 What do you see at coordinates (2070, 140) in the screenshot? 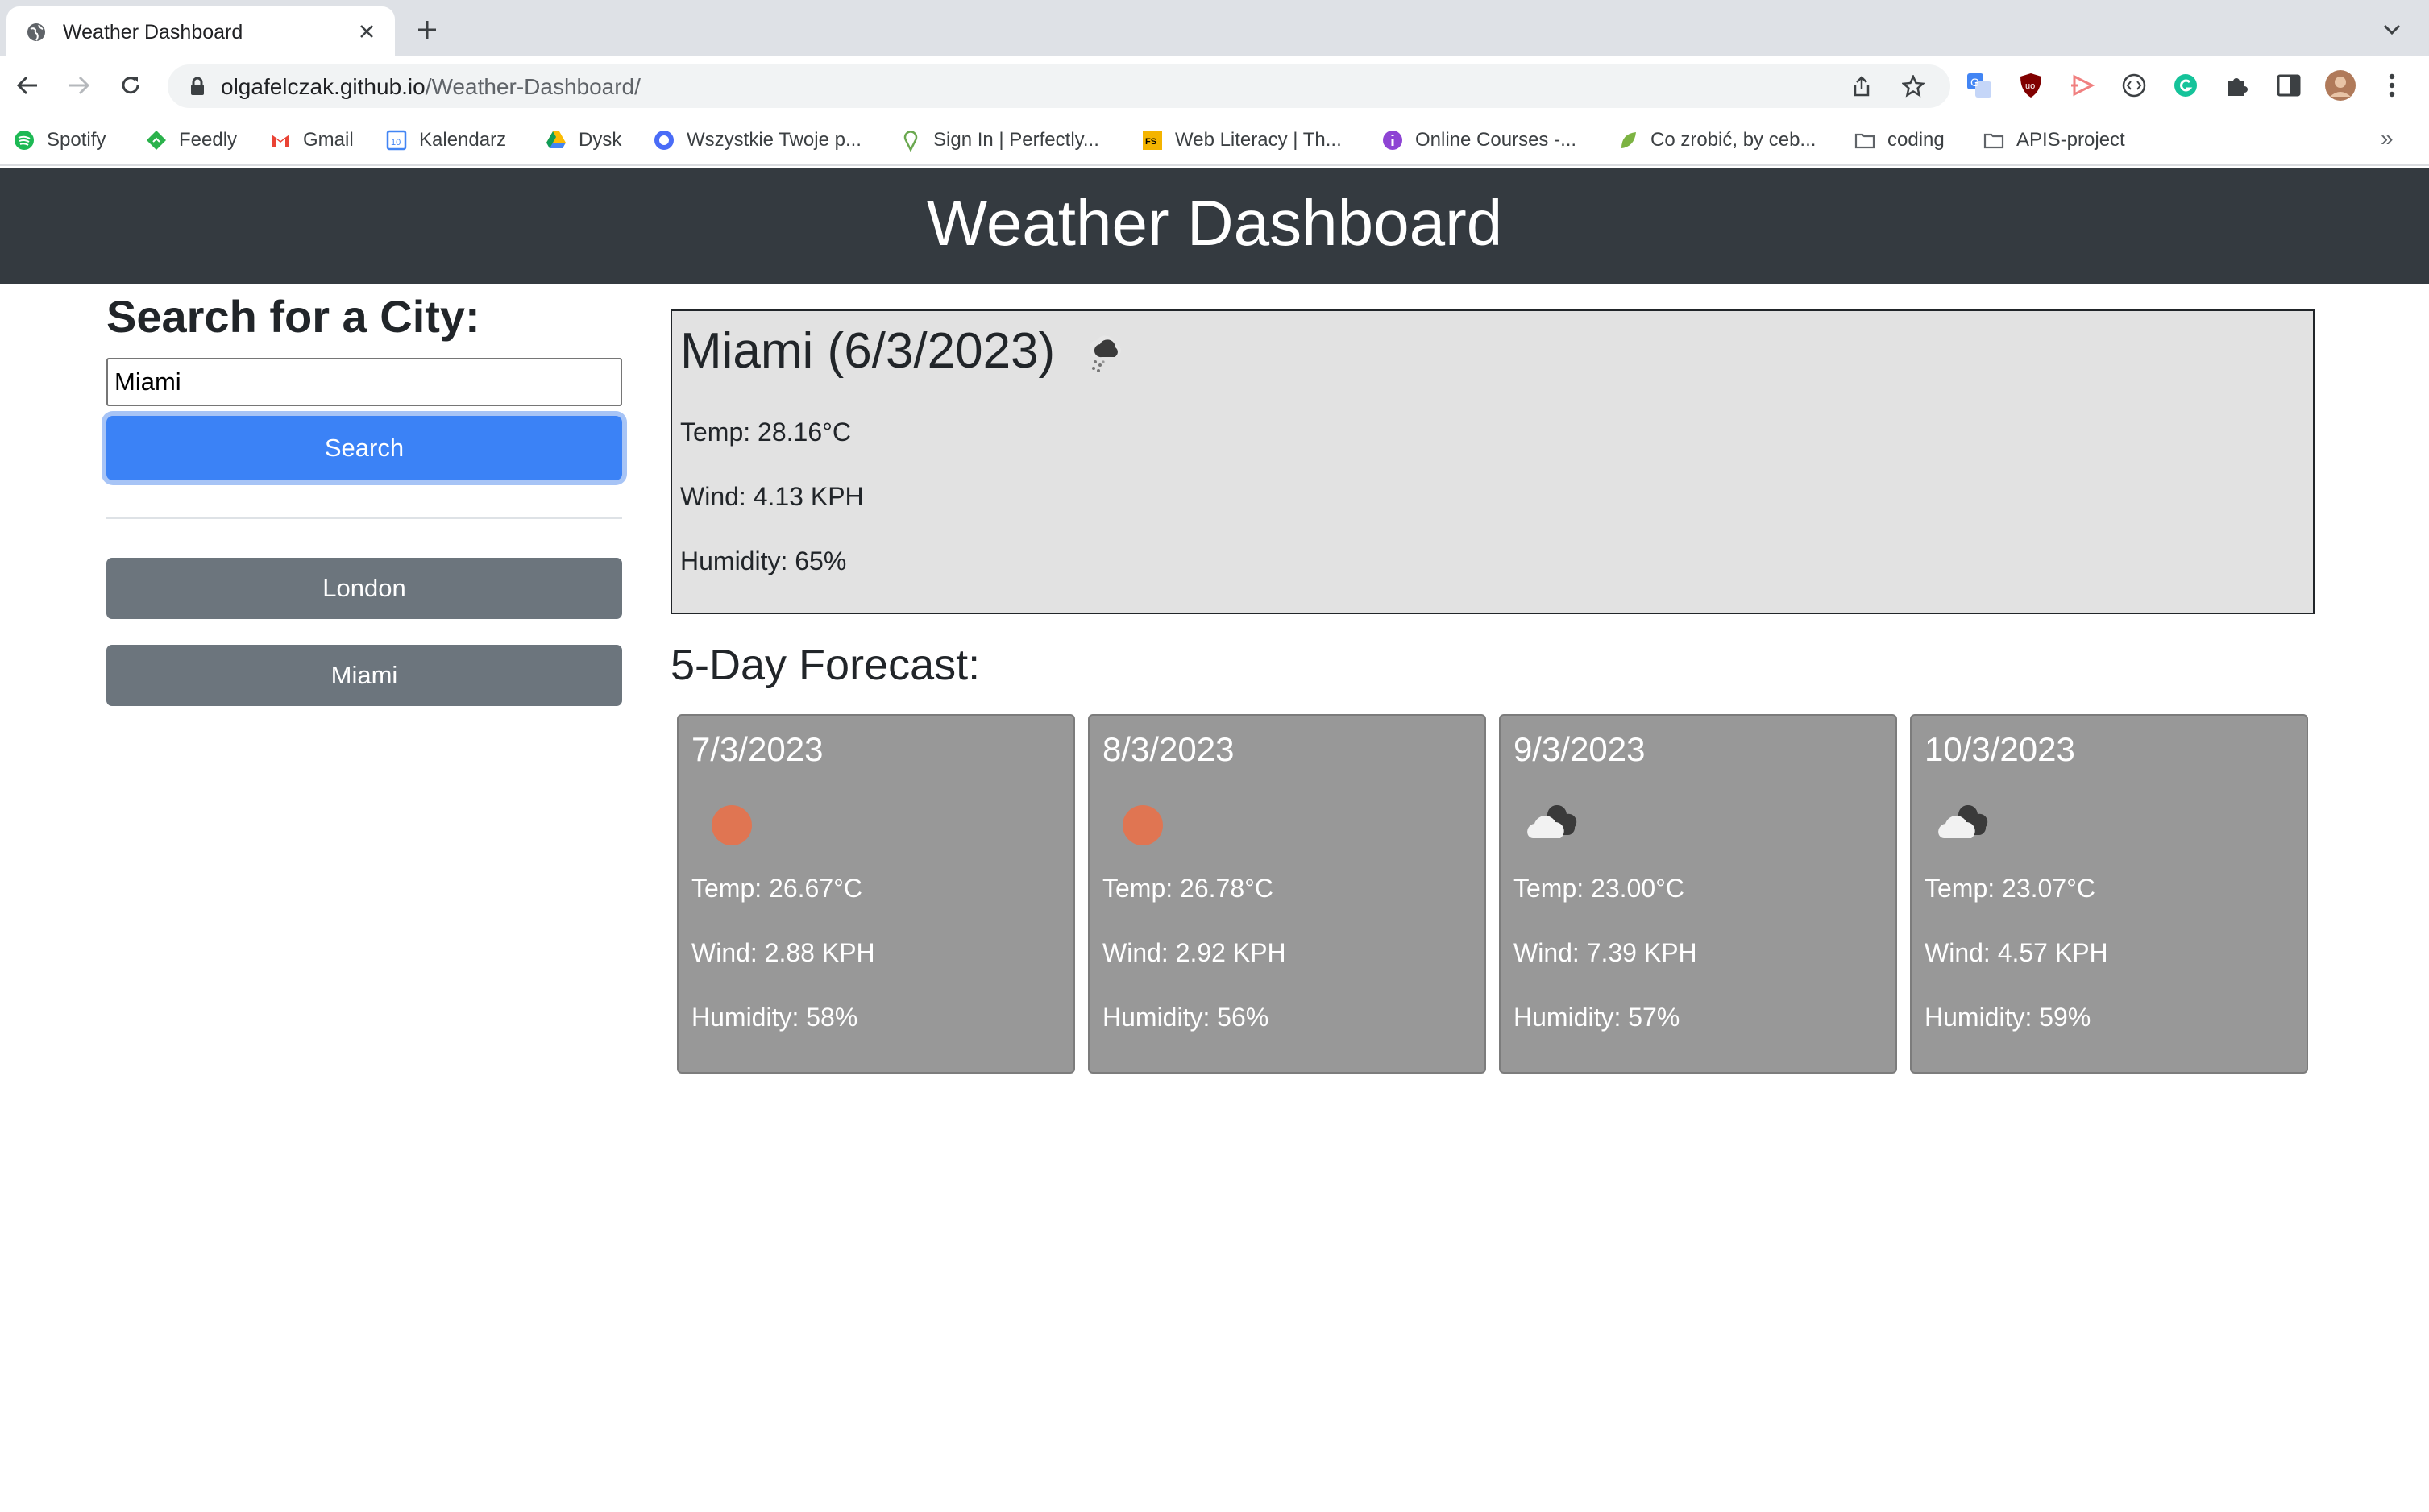
I see `bookmark-label: APIS-project` at bounding box center [2070, 140].